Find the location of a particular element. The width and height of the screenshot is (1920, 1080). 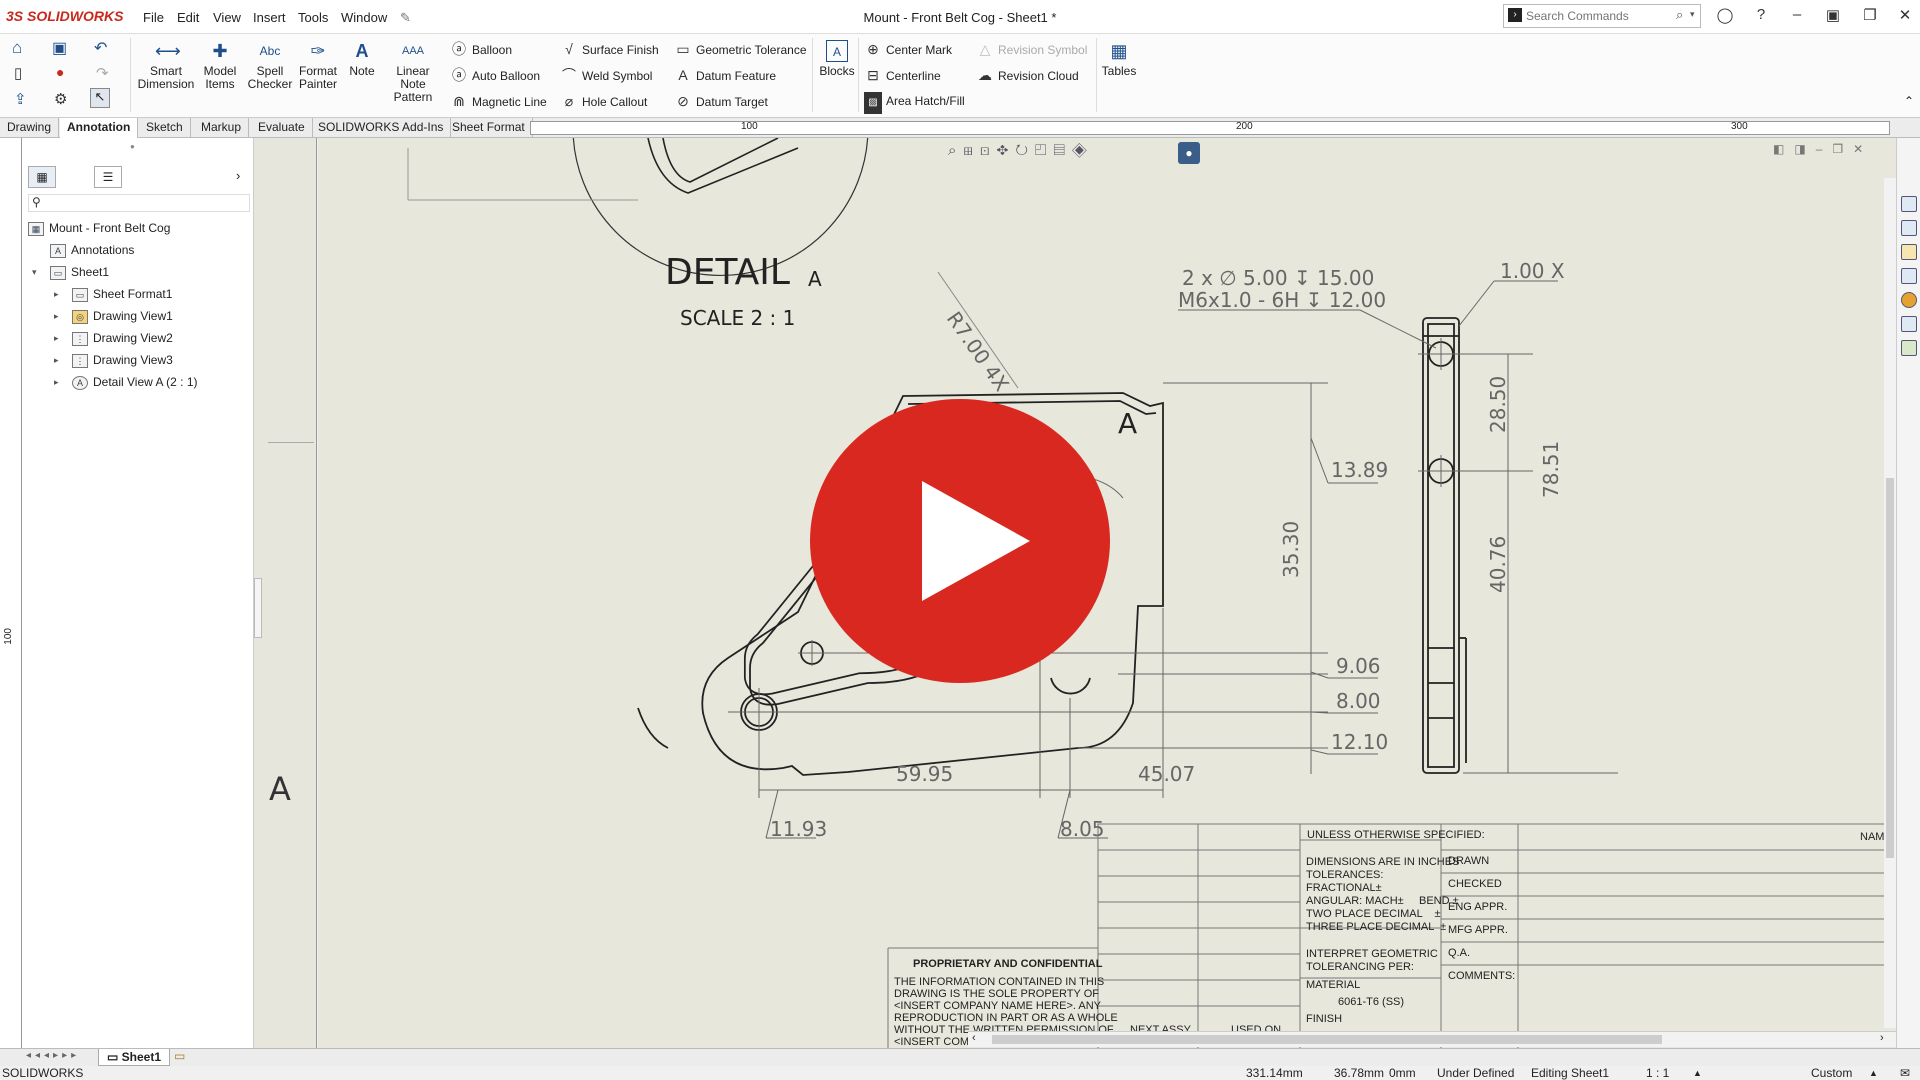

view-palette-icon is located at coordinates (1909, 276).